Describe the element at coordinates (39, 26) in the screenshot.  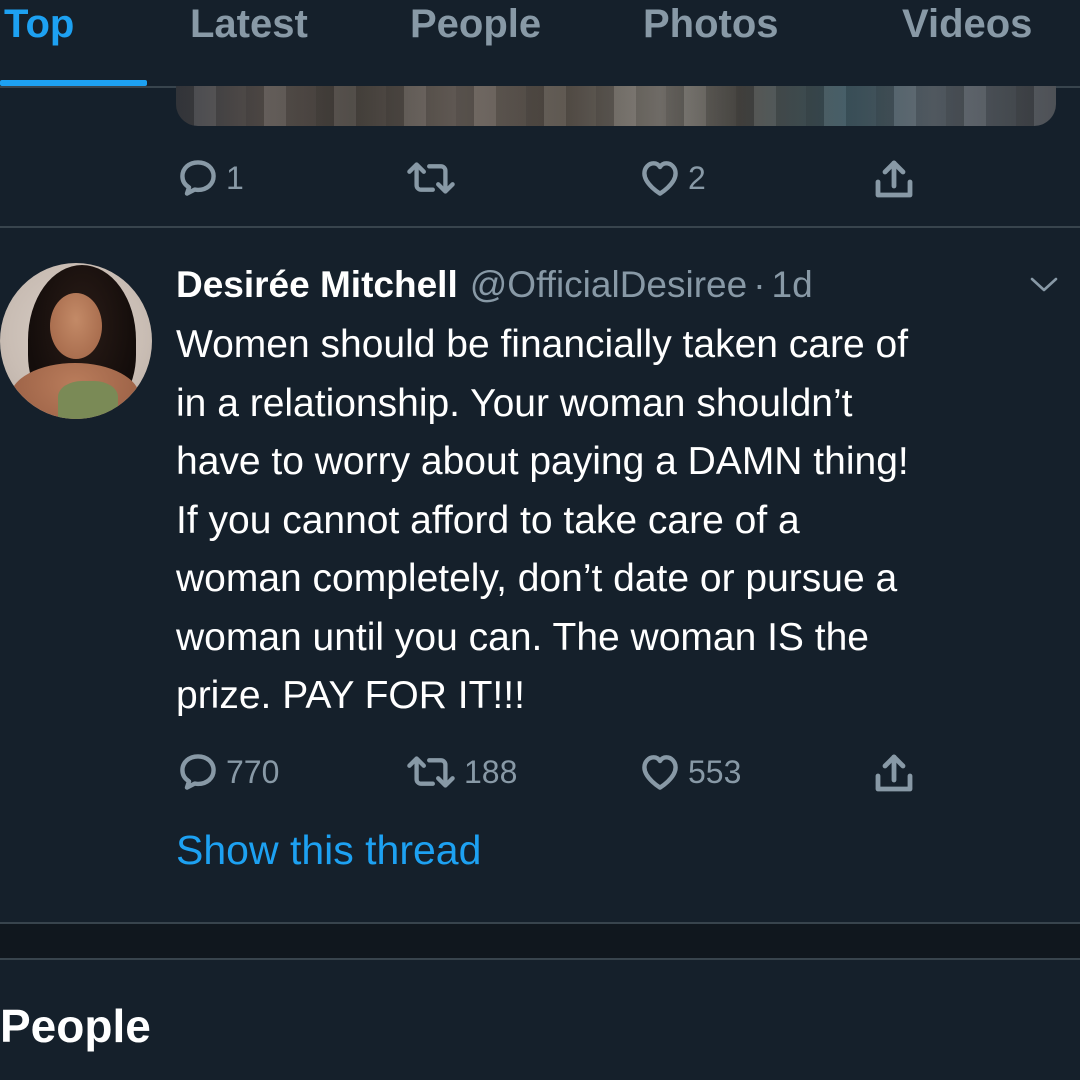
I see `tab-top: Top` at that location.